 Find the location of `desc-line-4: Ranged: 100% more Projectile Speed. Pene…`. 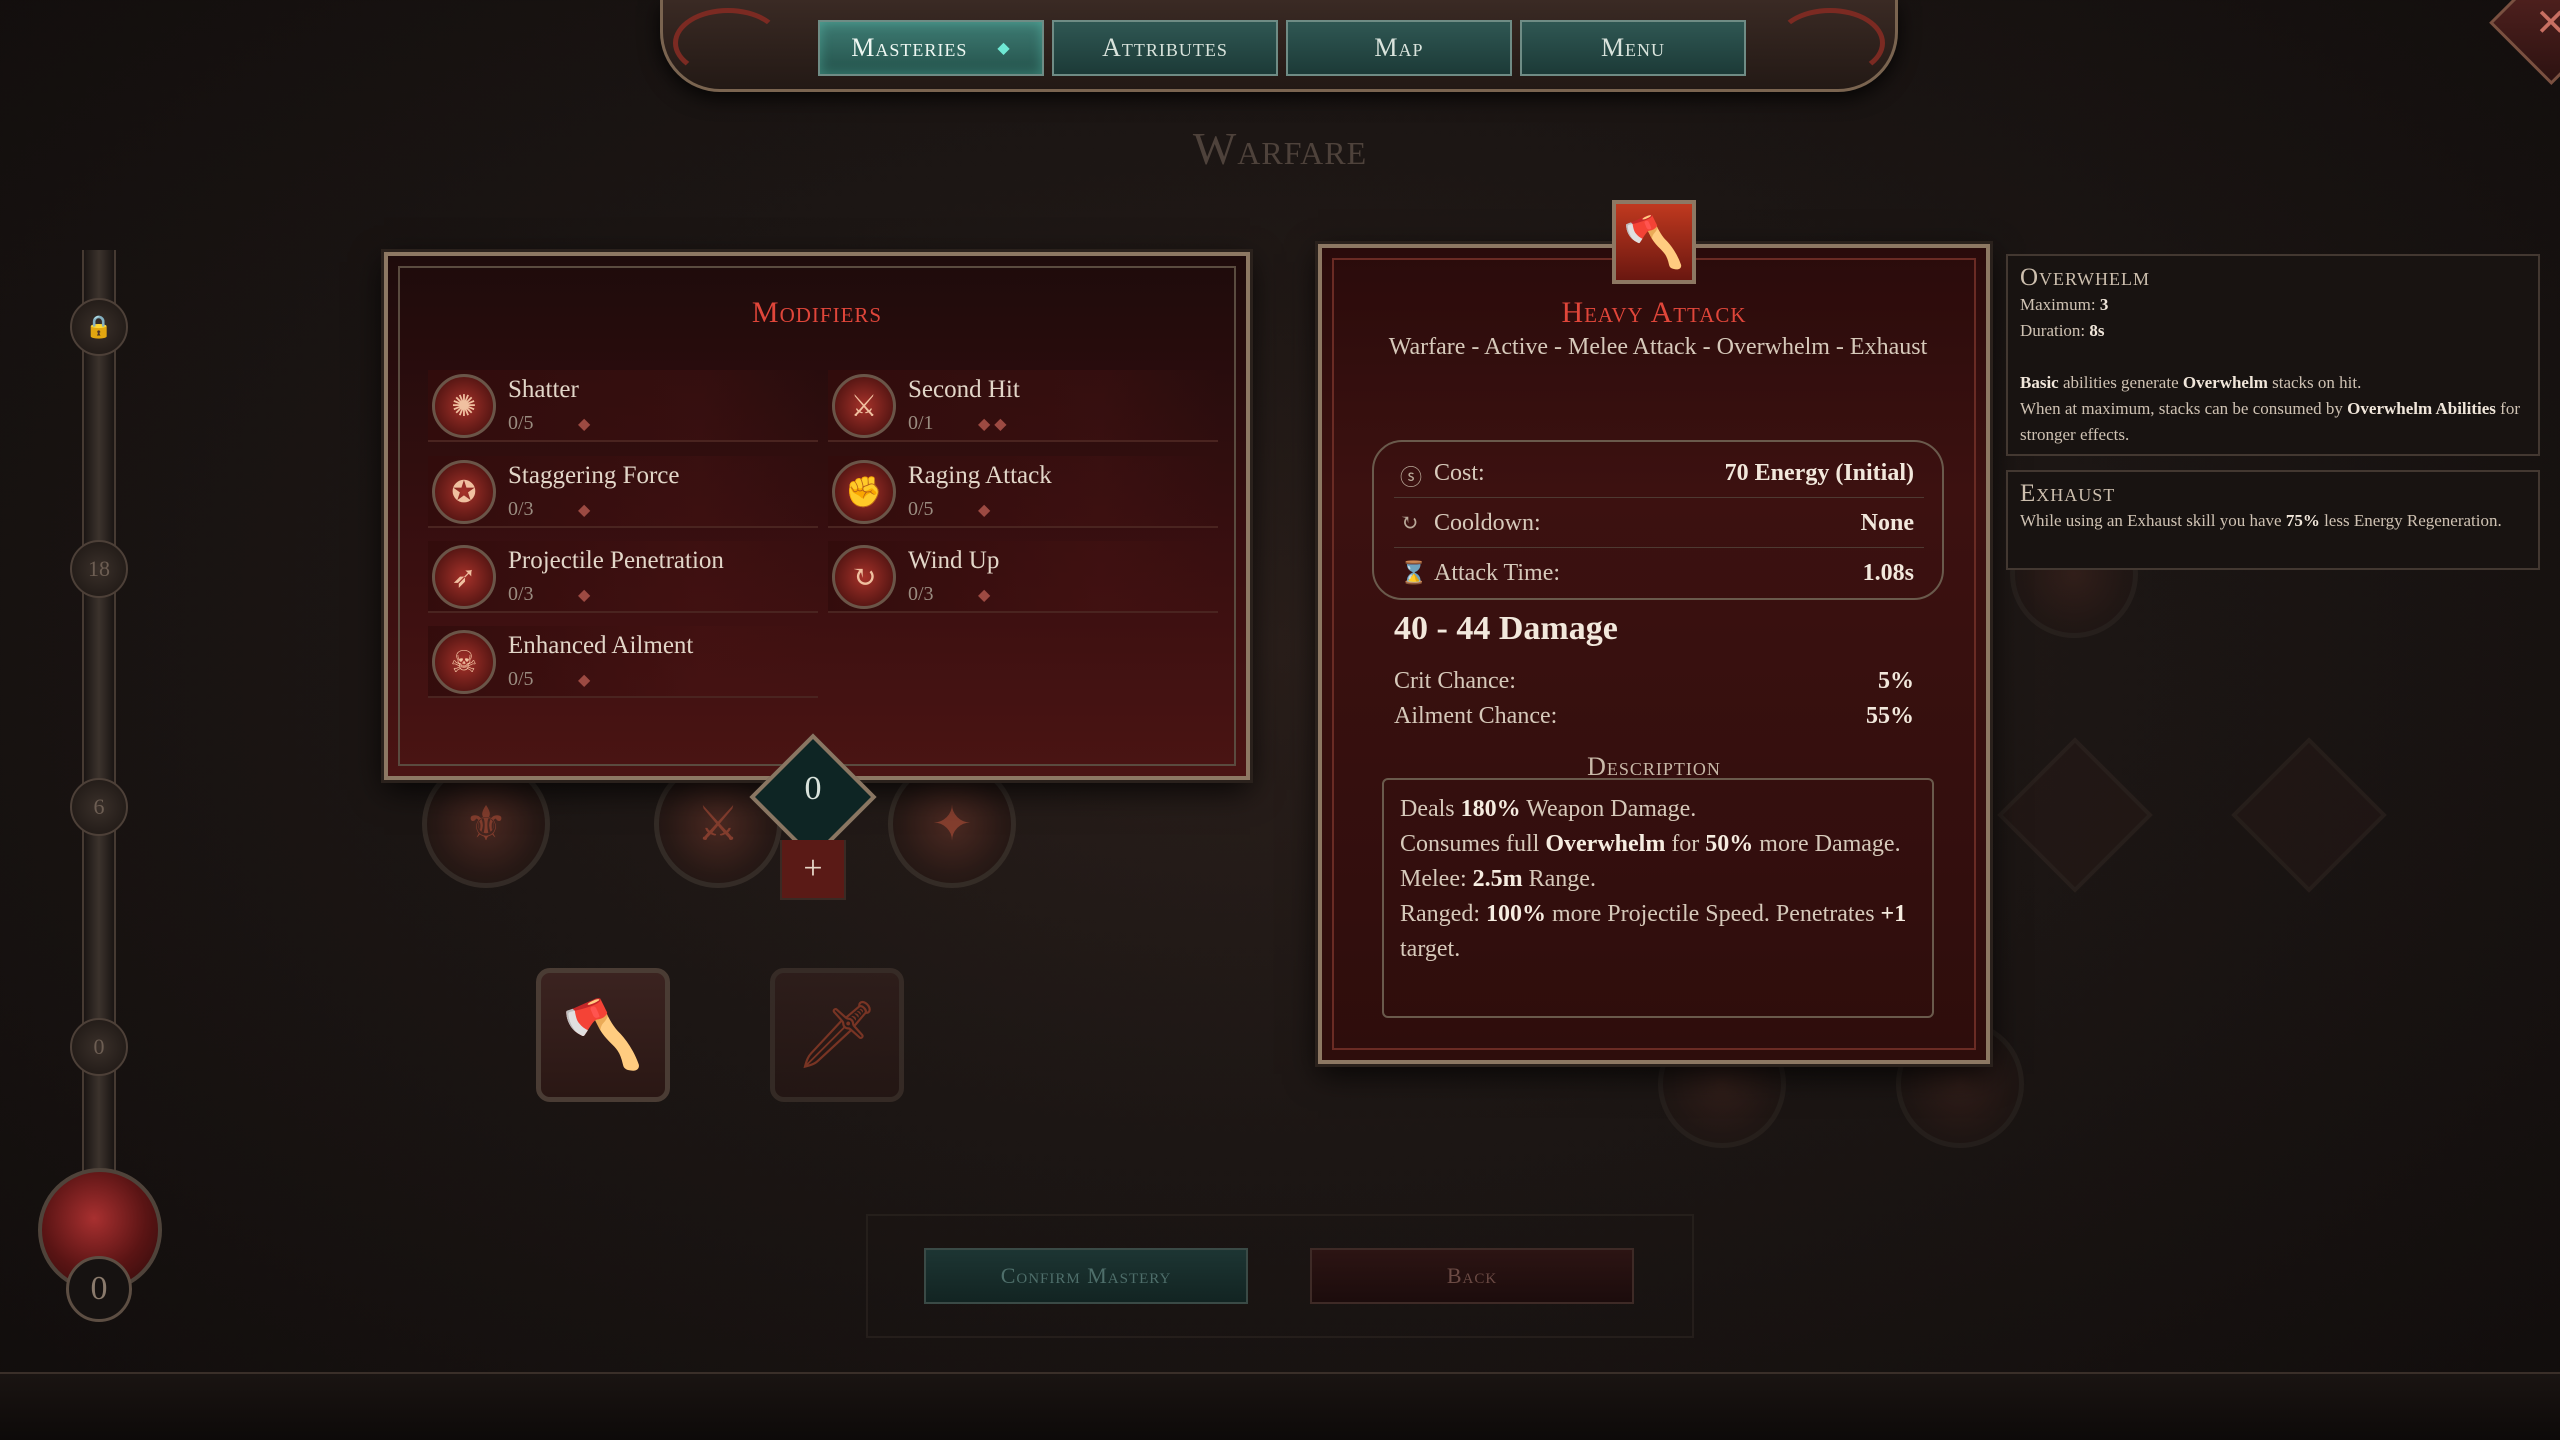

desc-line-4: Ranged: 100% more Projectile Speed. Pene… is located at coordinates (1658, 932).